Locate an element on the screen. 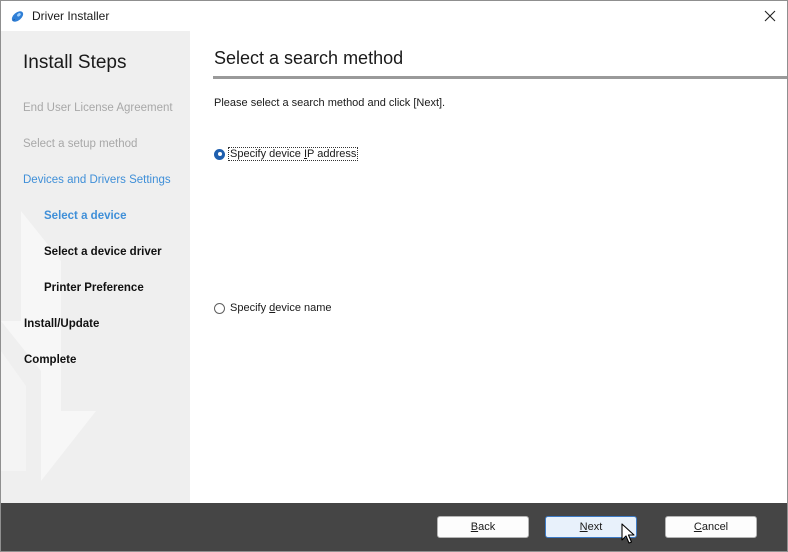  radio-ip-address is located at coordinates (219, 154).